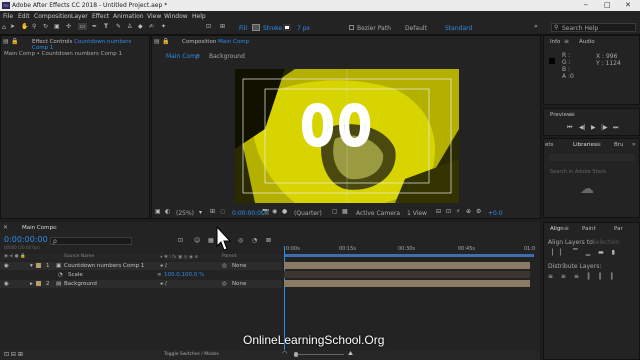 This screenshot has width=640, height=360. Describe the element at coordinates (52, 16) in the screenshot. I see `menu-composition: Composition` at that location.